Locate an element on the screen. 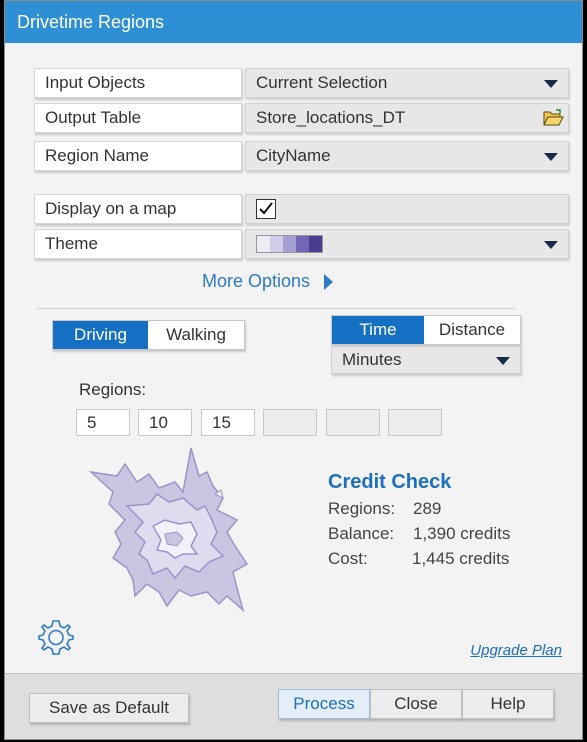  travel-mode-toggle: Driving Walking is located at coordinates (148, 335).